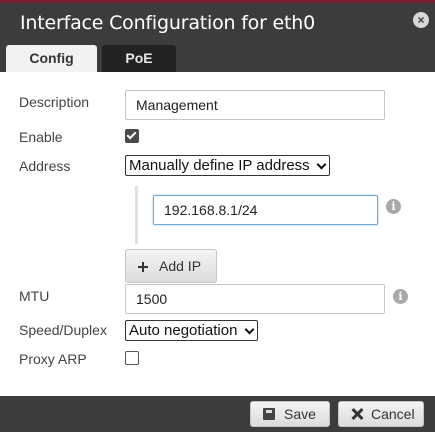 The width and height of the screenshot is (435, 432). I want to click on checkmark-icon, so click(131, 134).